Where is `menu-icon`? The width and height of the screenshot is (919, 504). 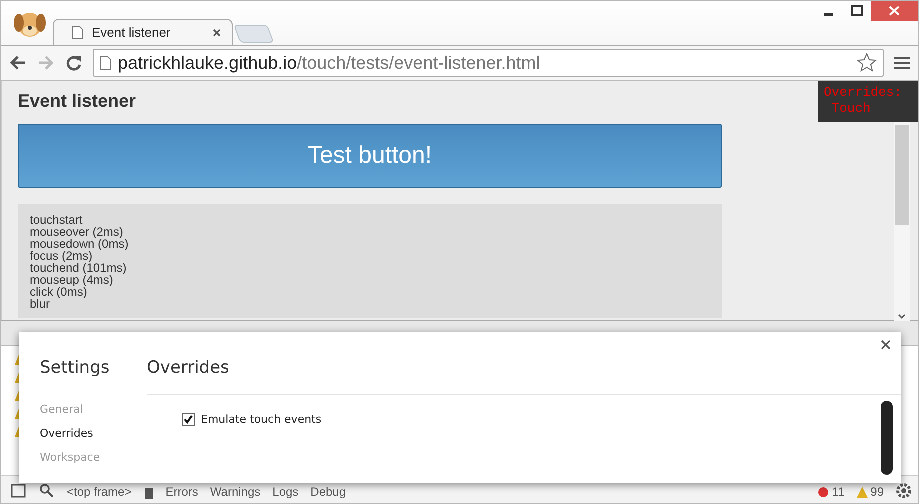 menu-icon is located at coordinates (902, 63).